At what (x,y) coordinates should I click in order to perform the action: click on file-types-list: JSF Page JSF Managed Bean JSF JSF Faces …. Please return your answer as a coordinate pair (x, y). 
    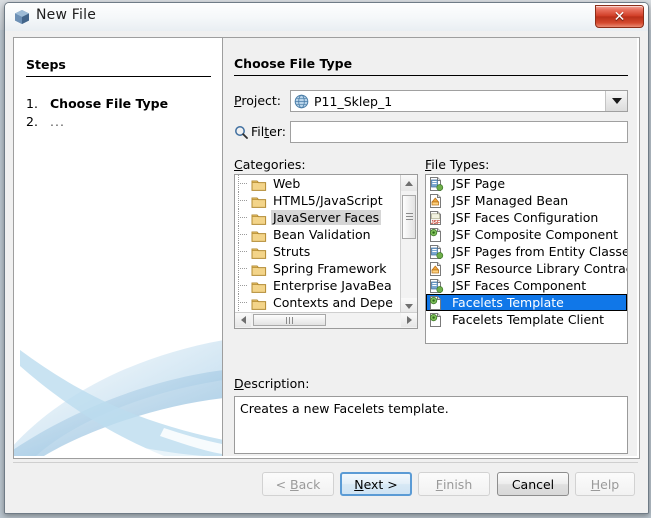
    Looking at the image, I should click on (526, 259).